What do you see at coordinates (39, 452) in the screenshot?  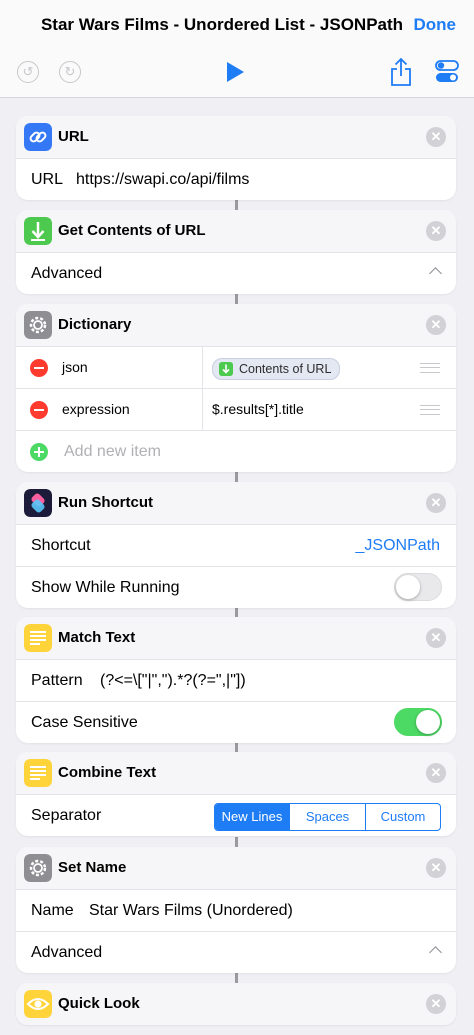 I see `add-item-icon` at bounding box center [39, 452].